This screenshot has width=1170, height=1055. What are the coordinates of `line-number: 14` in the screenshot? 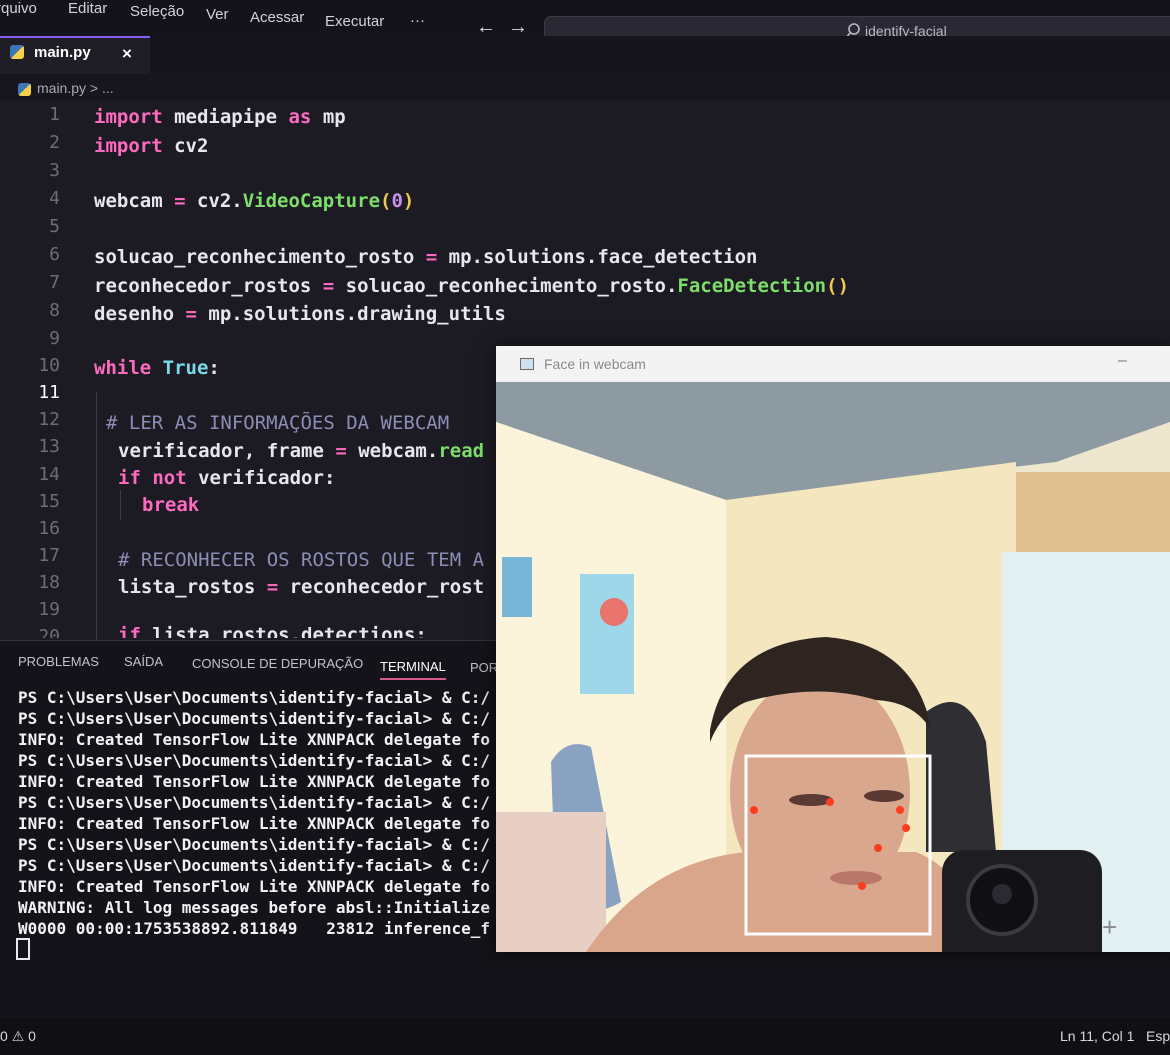 It's located at (49, 474).